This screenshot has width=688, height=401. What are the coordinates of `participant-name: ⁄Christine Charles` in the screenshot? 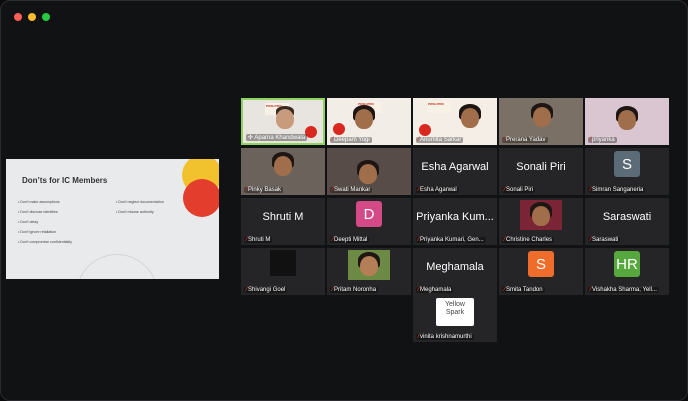 It's located at (528, 240).